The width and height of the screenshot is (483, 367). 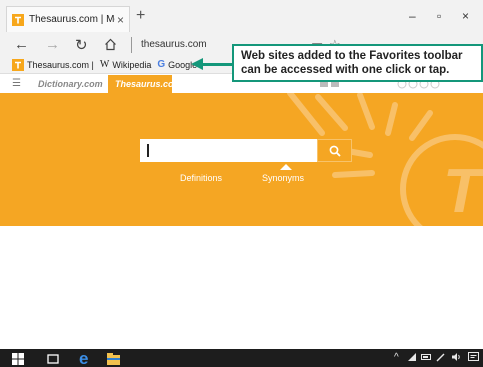 What do you see at coordinates (81, 45) in the screenshot?
I see `refresh-icon: ↻` at bounding box center [81, 45].